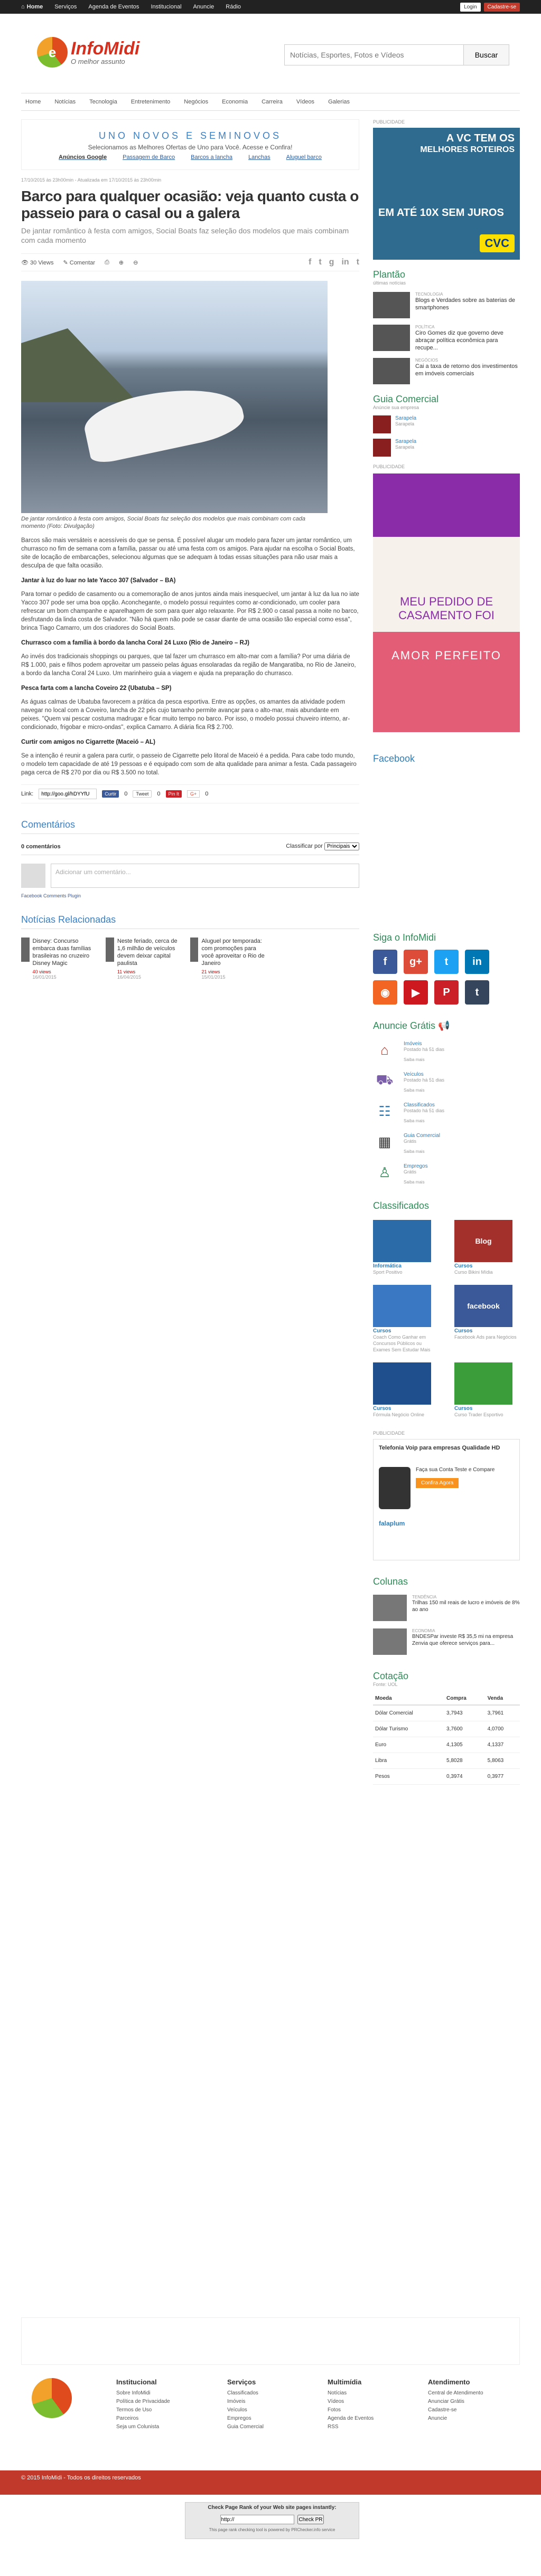 The width and height of the screenshot is (541, 2576). What do you see at coordinates (143, 2402) in the screenshot?
I see `footer-link: Política de Privacidade` at bounding box center [143, 2402].